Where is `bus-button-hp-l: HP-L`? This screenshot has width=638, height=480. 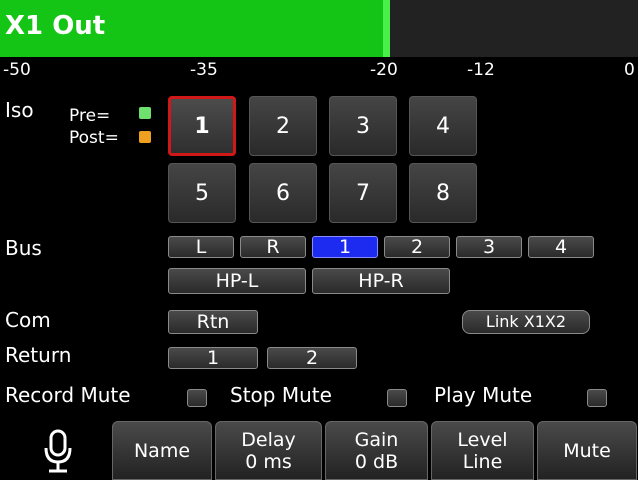
bus-button-hp-l: HP-L is located at coordinates (237, 281).